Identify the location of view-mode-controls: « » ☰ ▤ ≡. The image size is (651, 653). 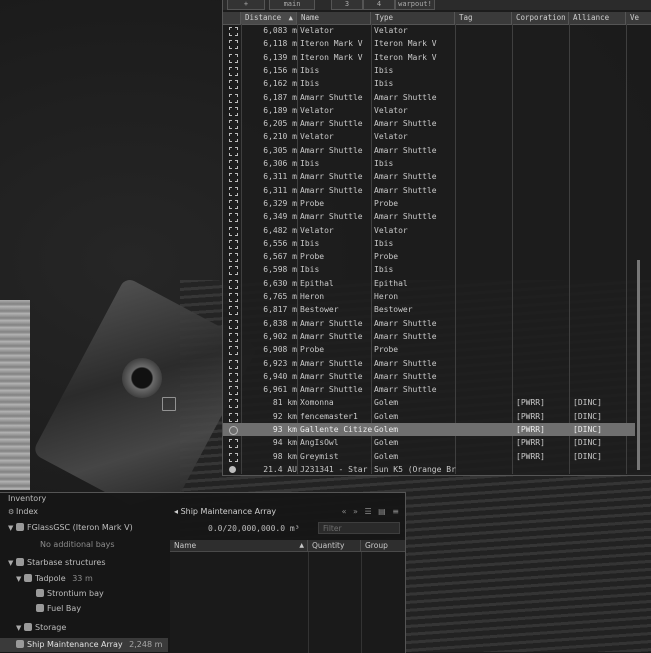
(371, 511).